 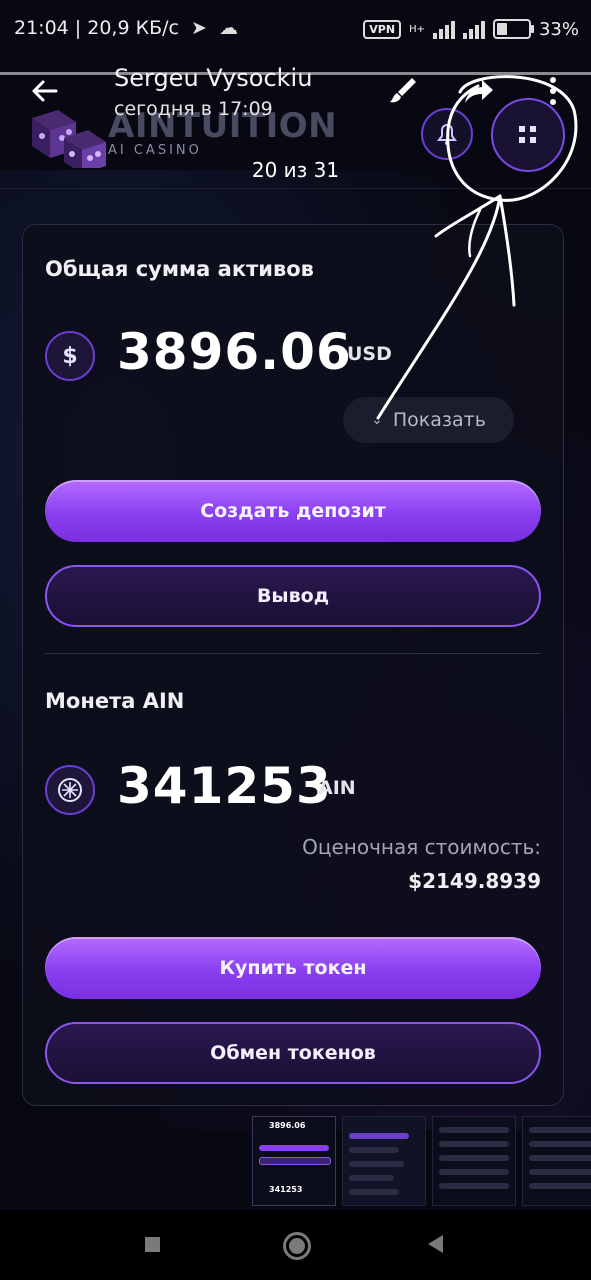 I want to click on estimated-value-label: Оценочная стоимость:, so click(x=421, y=847).